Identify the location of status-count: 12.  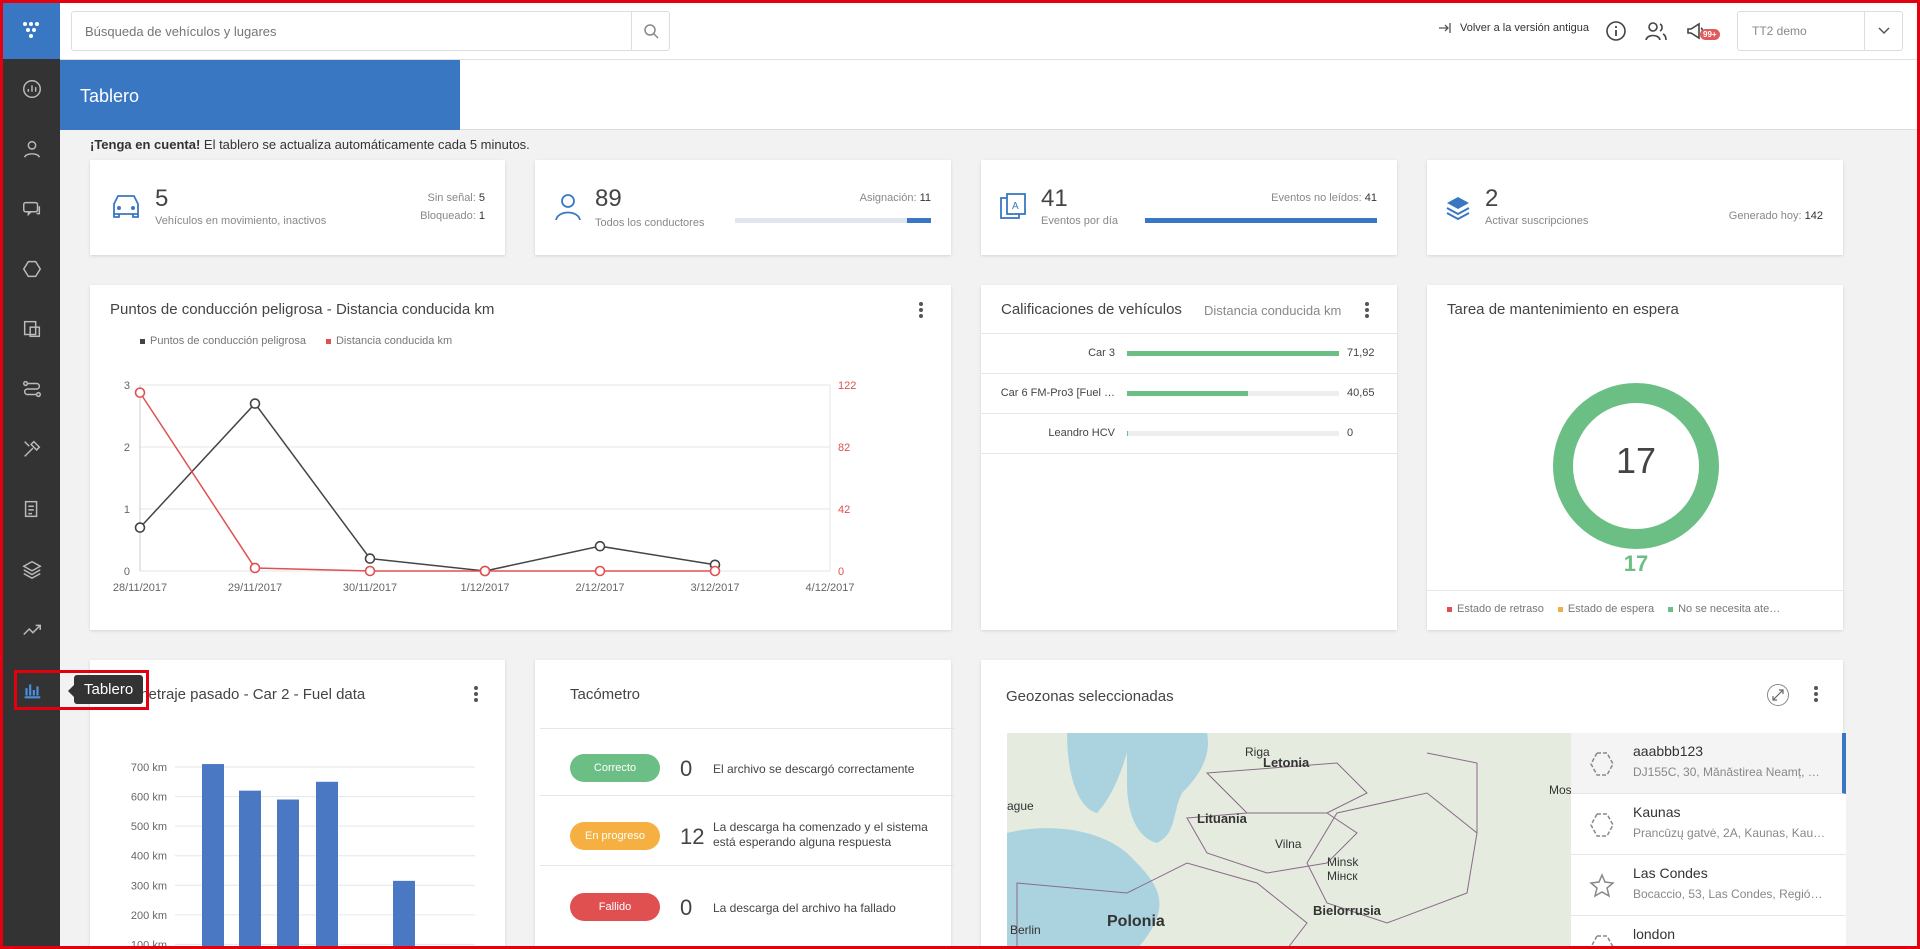
(692, 836).